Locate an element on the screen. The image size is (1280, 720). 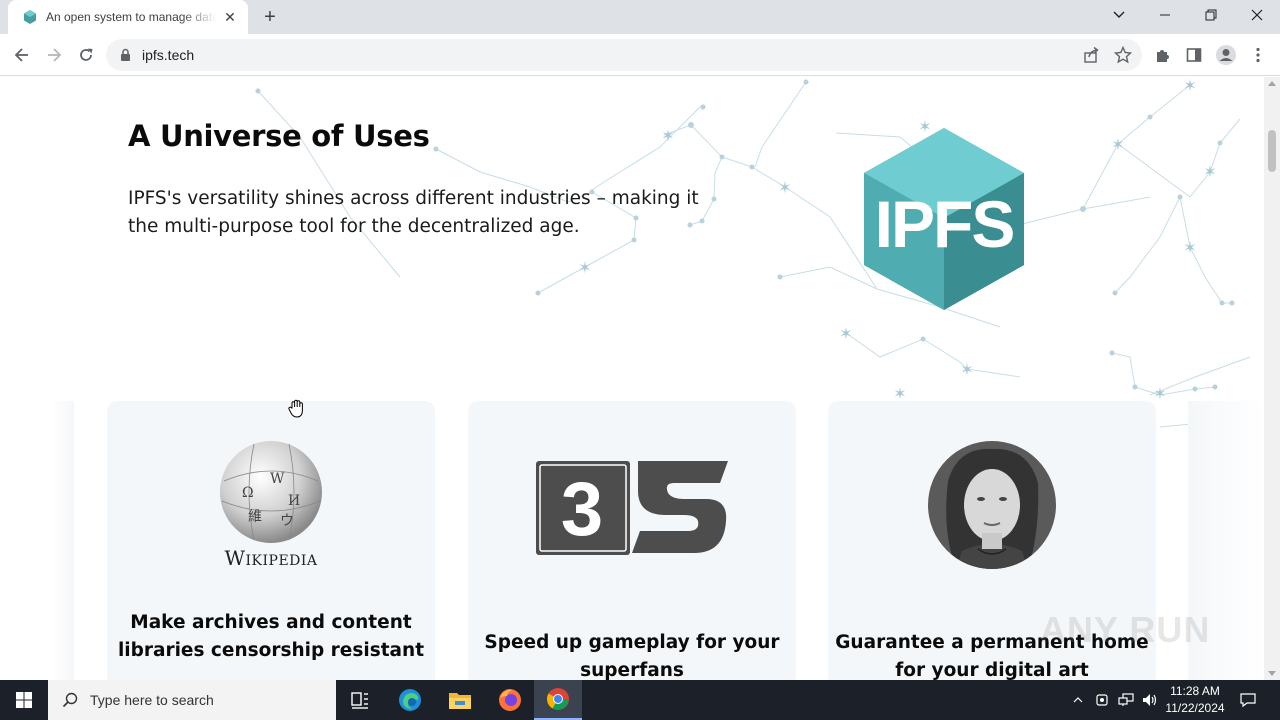
address-bar: ipfs.tech is located at coordinates (624, 55).